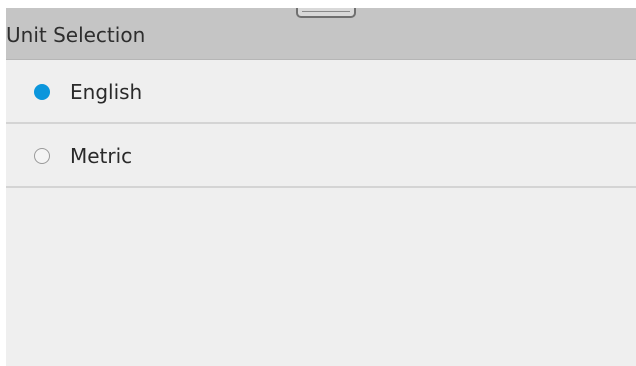 The height and width of the screenshot is (366, 636). I want to click on radio-unselected-icon, so click(42, 156).